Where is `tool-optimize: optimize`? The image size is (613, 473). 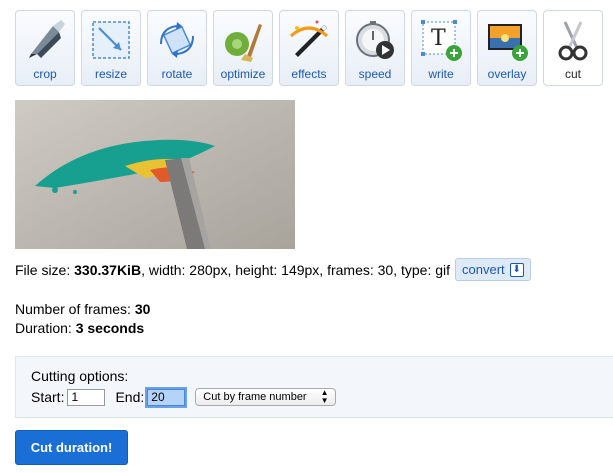
tool-optimize: optimize is located at coordinates (243, 48).